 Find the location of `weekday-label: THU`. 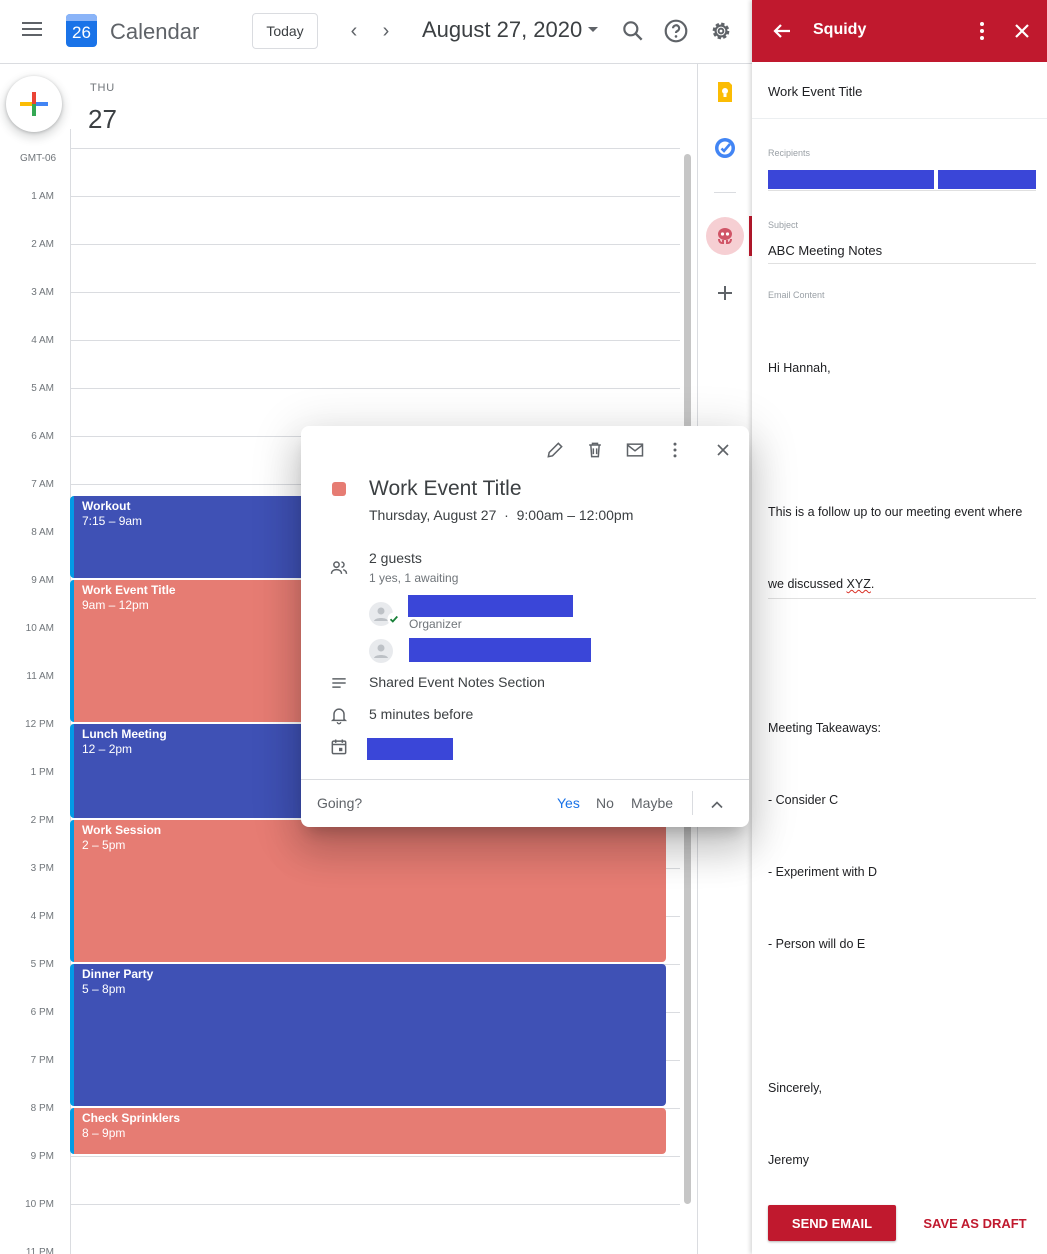

weekday-label: THU is located at coordinates (103, 88).